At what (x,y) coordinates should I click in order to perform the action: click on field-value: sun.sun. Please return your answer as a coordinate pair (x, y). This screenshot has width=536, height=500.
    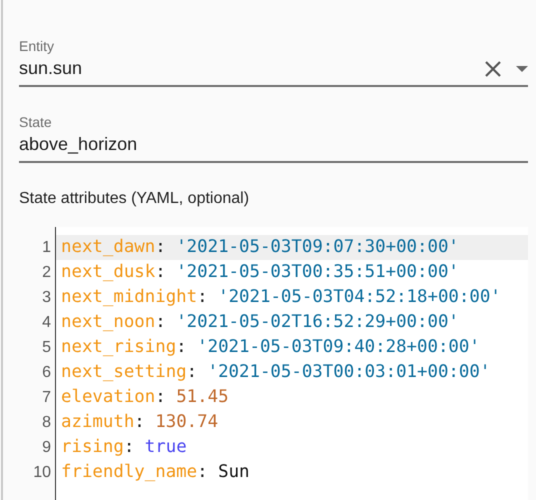
    Looking at the image, I should click on (51, 68).